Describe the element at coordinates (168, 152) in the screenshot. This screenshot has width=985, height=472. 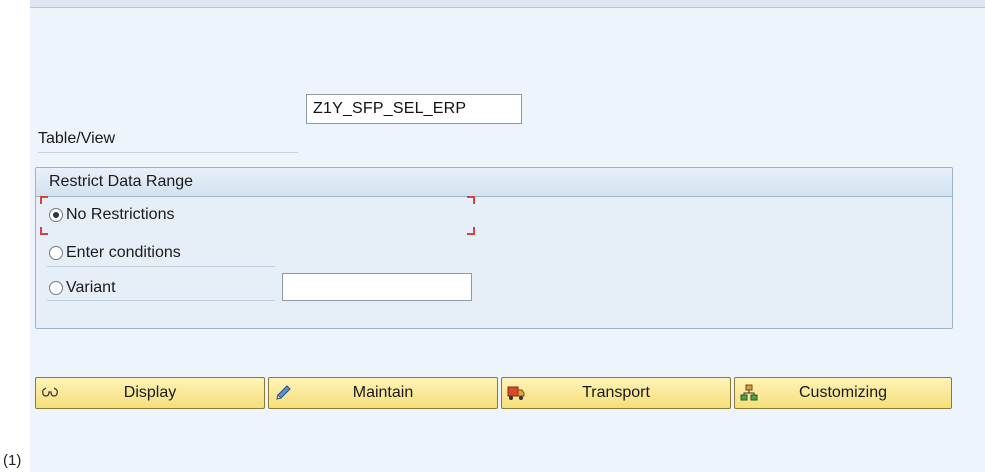
I see `label-underline` at that location.